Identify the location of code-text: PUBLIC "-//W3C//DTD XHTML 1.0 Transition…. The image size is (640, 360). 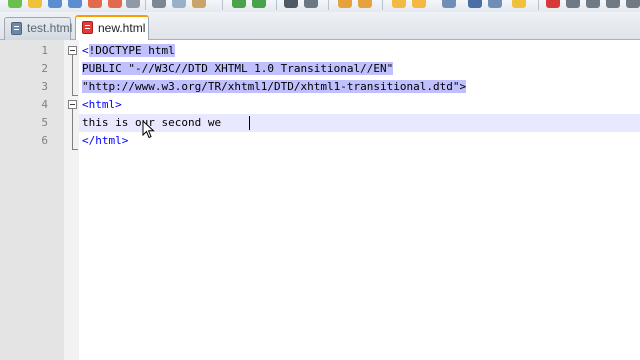
(238, 69).